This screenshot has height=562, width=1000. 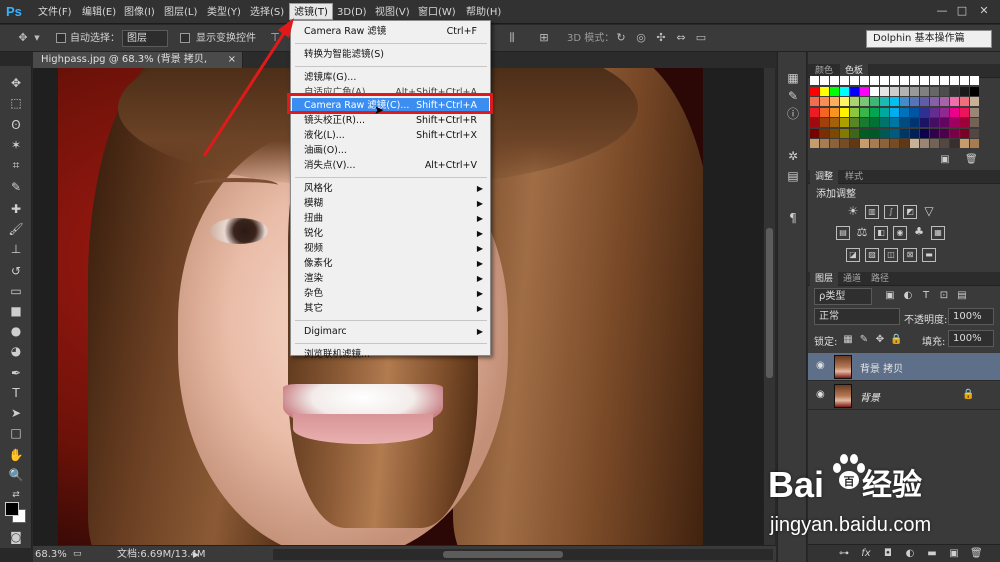 I want to click on close-window-button: ✕, so click(x=984, y=11).